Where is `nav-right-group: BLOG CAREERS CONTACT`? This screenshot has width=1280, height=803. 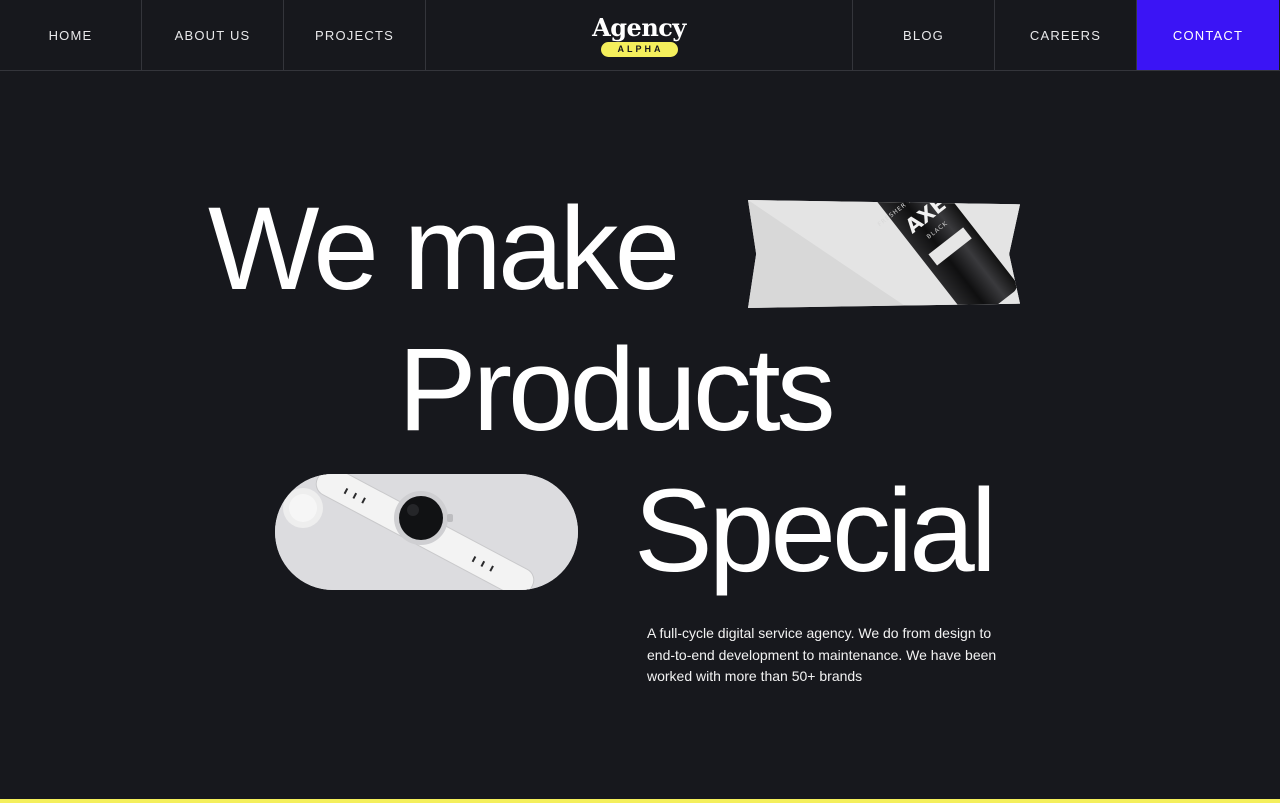
nav-right-group: BLOG CAREERS CONTACT is located at coordinates (1066, 35).